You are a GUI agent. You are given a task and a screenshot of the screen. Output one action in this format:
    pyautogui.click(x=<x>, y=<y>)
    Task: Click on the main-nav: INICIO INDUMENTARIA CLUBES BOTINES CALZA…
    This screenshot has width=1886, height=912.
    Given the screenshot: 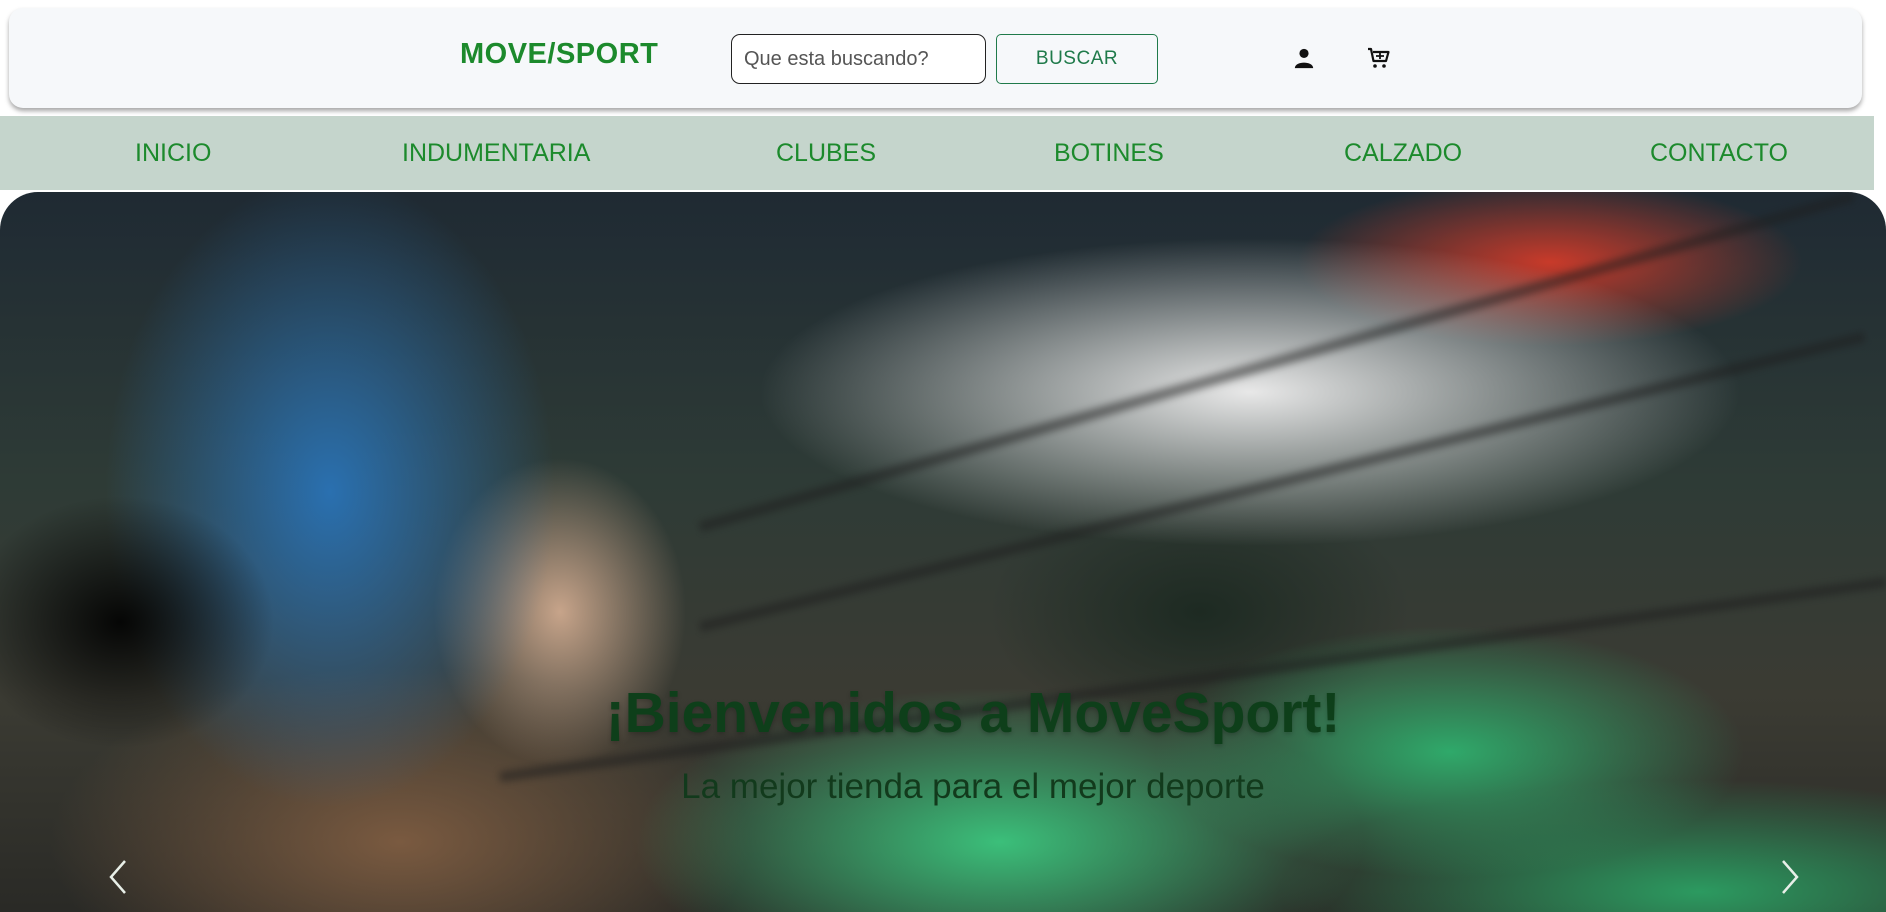 What is the action you would take?
    pyautogui.click(x=937, y=153)
    